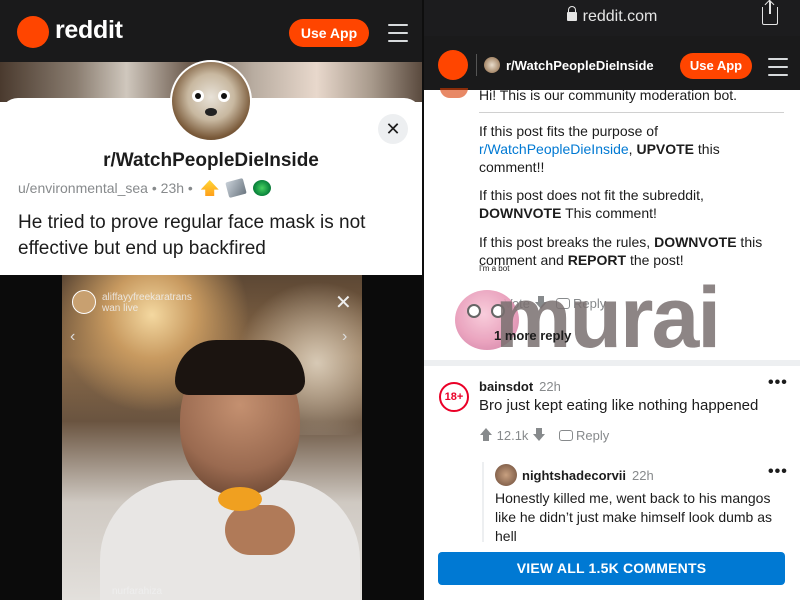 This screenshot has height=600, width=800. What do you see at coordinates (591, 195) in the screenshot?
I see `bot-text: If this post does not fit the subreddit,` at bounding box center [591, 195].